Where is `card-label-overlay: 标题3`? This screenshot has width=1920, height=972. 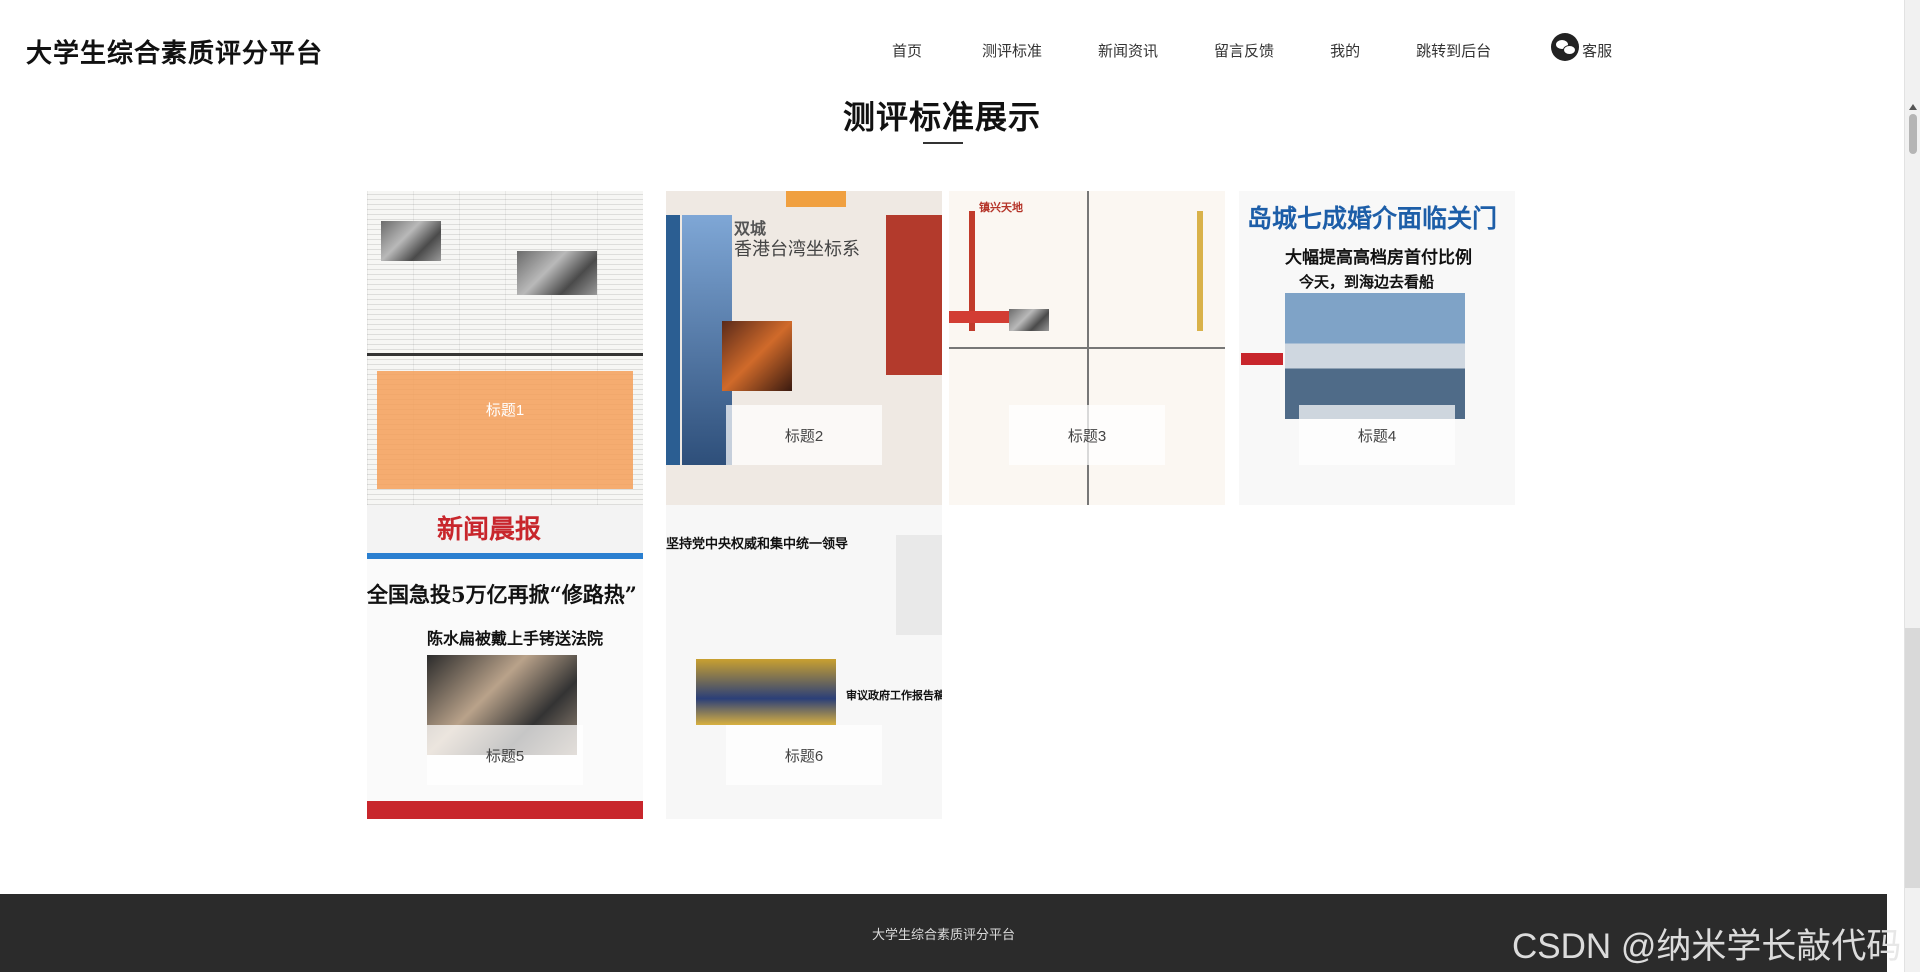 card-label-overlay: 标题3 is located at coordinates (1087, 435).